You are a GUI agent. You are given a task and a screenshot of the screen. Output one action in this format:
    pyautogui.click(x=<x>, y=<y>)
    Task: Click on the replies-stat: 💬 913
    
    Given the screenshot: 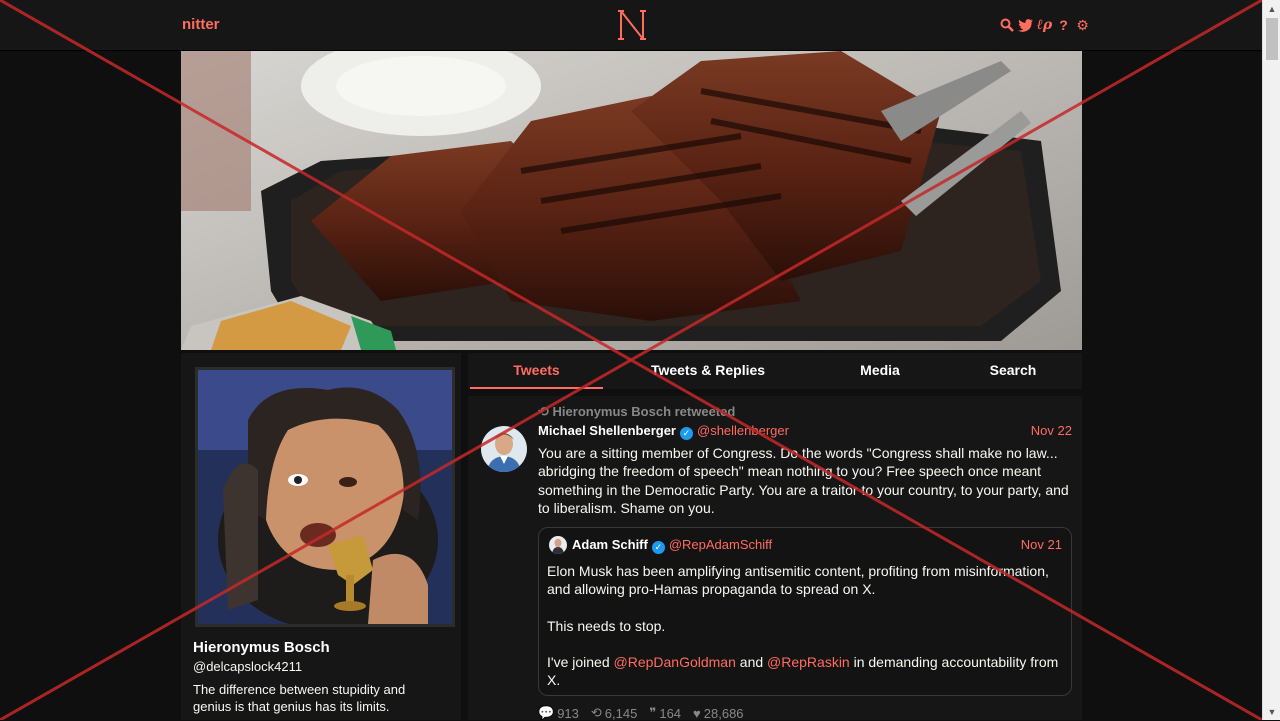 What is the action you would take?
    pyautogui.click(x=558, y=713)
    